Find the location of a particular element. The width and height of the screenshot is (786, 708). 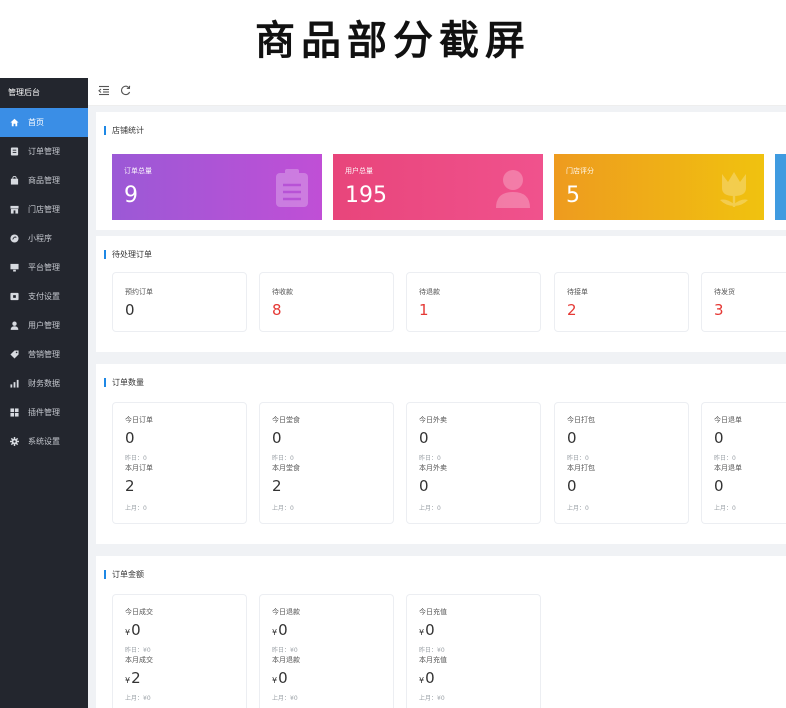

pending-card: 待发货 3 is located at coordinates (743, 302).